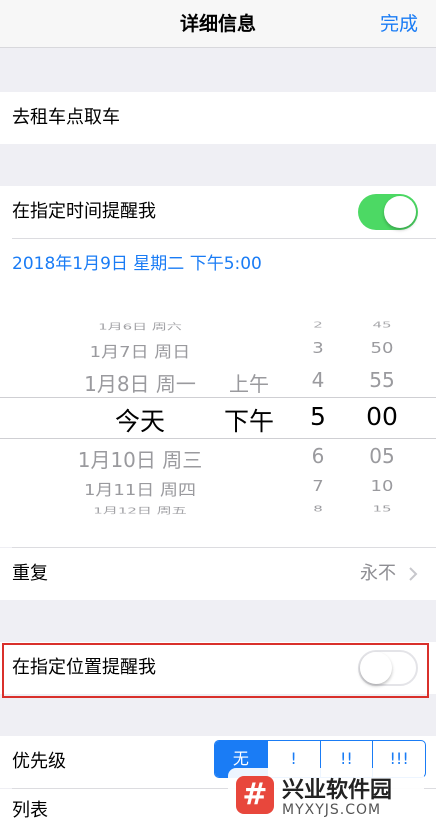 Image resolution: width=436 pixels, height=833 pixels. Describe the element at coordinates (318, 487) in the screenshot. I see `picker-hour-option: 7` at that location.